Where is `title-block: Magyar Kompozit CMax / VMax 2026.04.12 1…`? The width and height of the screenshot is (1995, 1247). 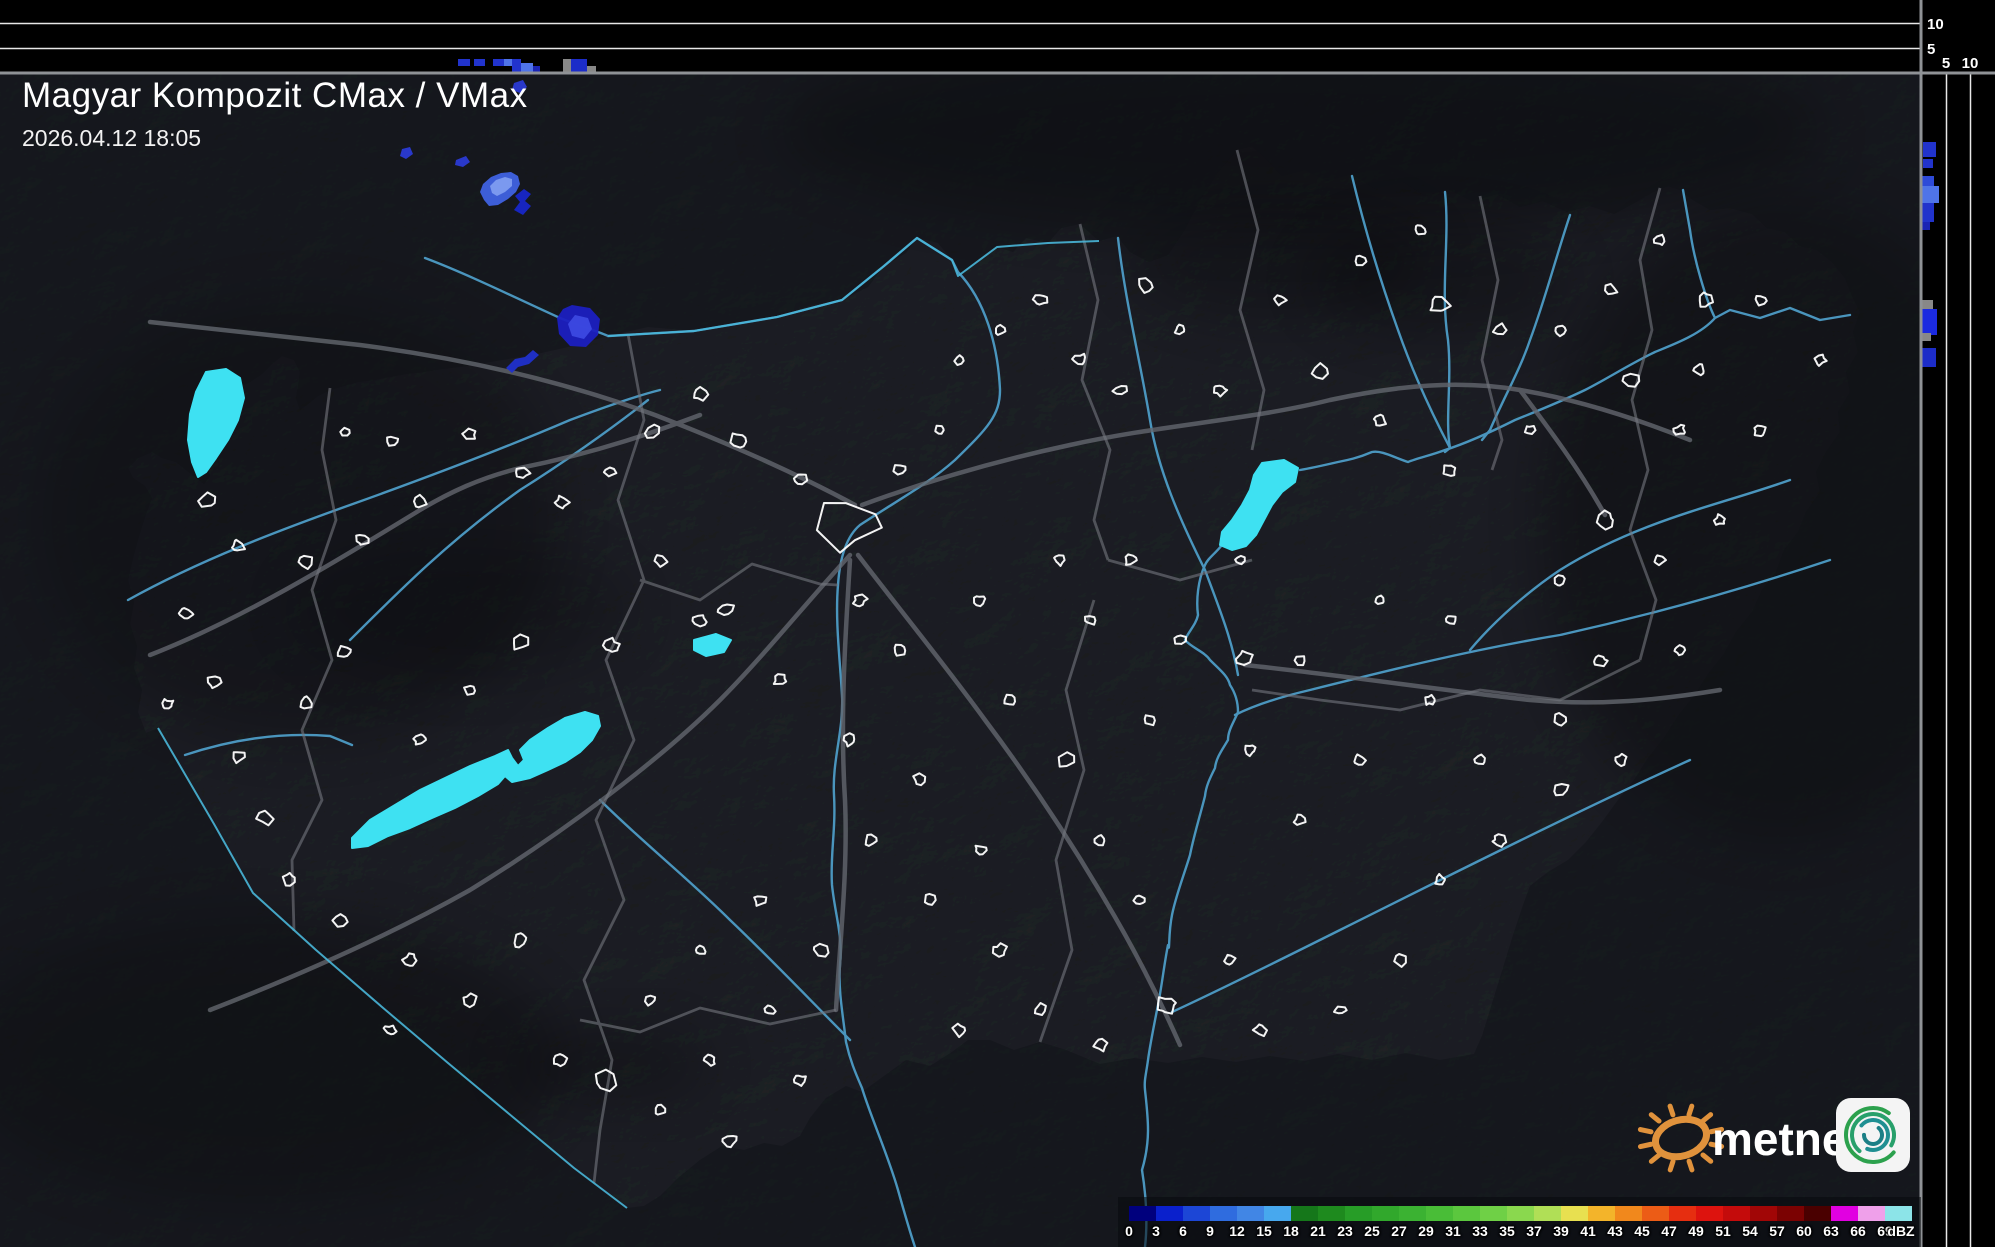 title-block: Magyar Kompozit CMax / VMax 2026.04.12 1… is located at coordinates (275, 114).